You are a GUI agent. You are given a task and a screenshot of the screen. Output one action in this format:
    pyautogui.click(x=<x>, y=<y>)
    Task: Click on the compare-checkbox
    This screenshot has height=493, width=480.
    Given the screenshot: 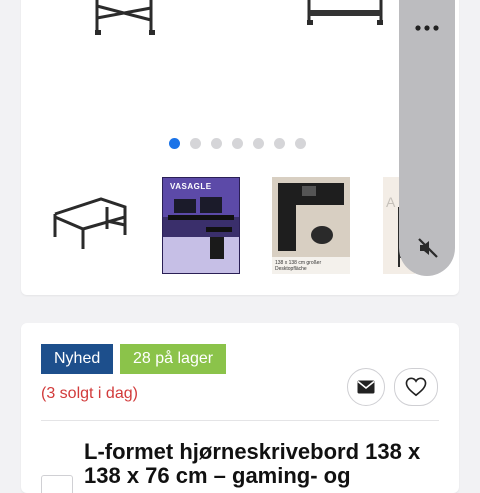 What is the action you would take?
    pyautogui.click(x=57, y=484)
    